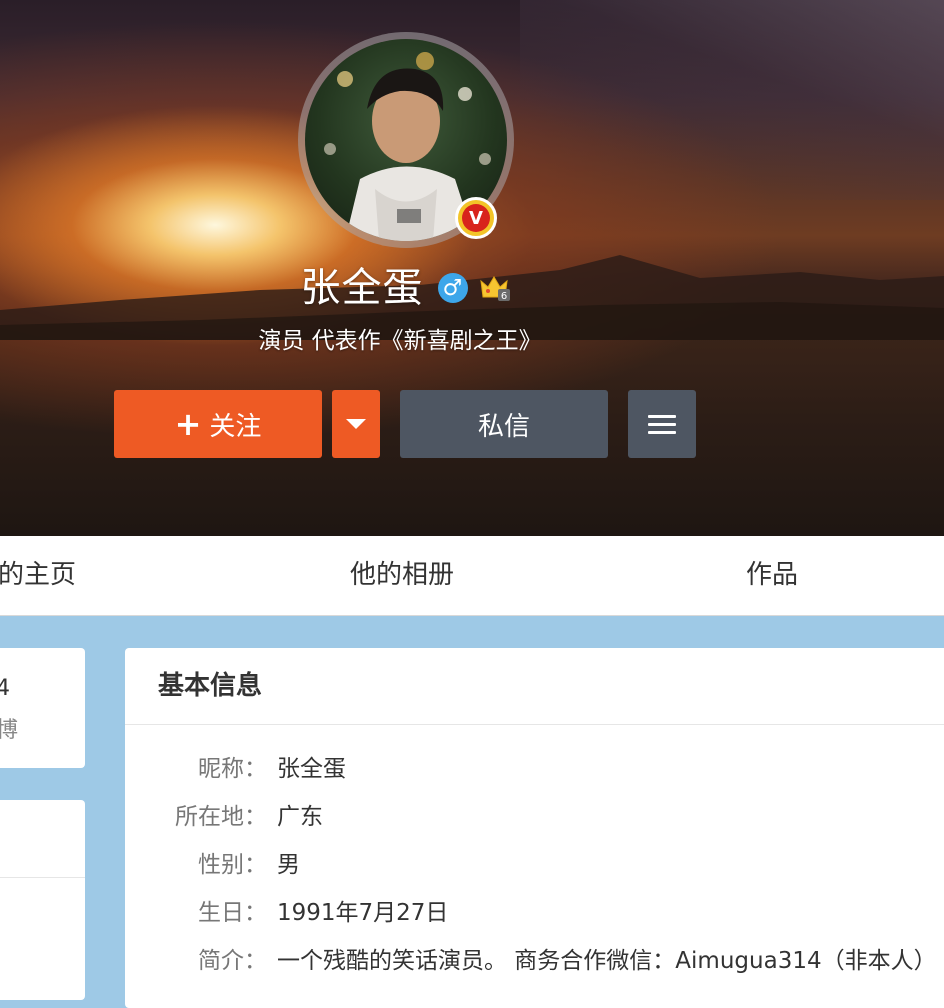  I want to click on info-row-birthday: 生日： 1991年7月27日, so click(286, 913).